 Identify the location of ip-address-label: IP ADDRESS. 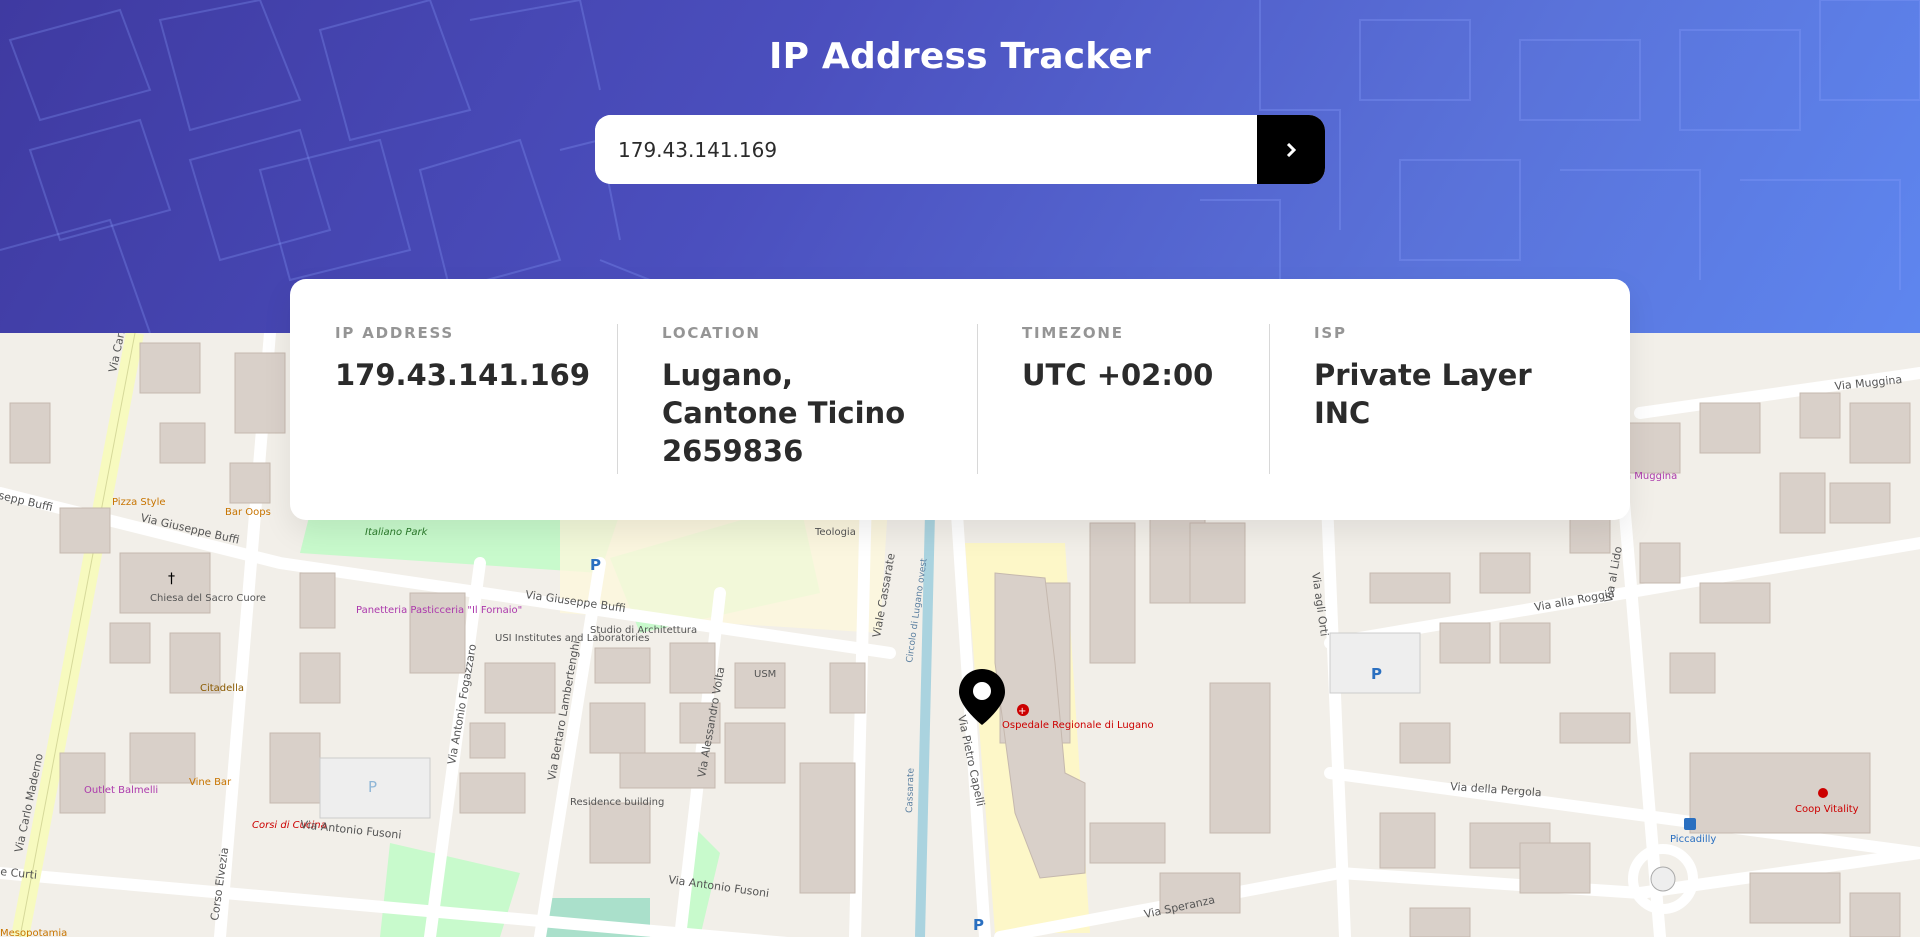
(395, 333).